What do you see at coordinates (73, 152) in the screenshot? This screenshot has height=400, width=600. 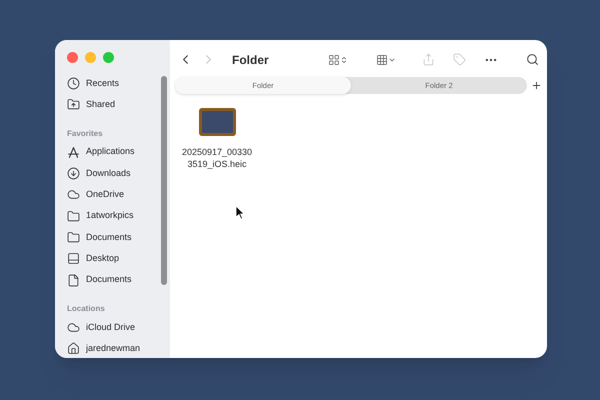 I see `applications-icon` at bounding box center [73, 152].